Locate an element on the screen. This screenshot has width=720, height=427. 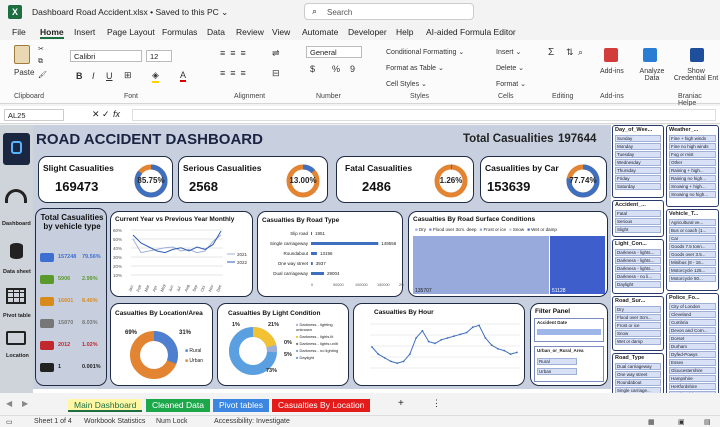
format-as-table-button: Format as Table ⌄ is located at coordinates (415, 68).